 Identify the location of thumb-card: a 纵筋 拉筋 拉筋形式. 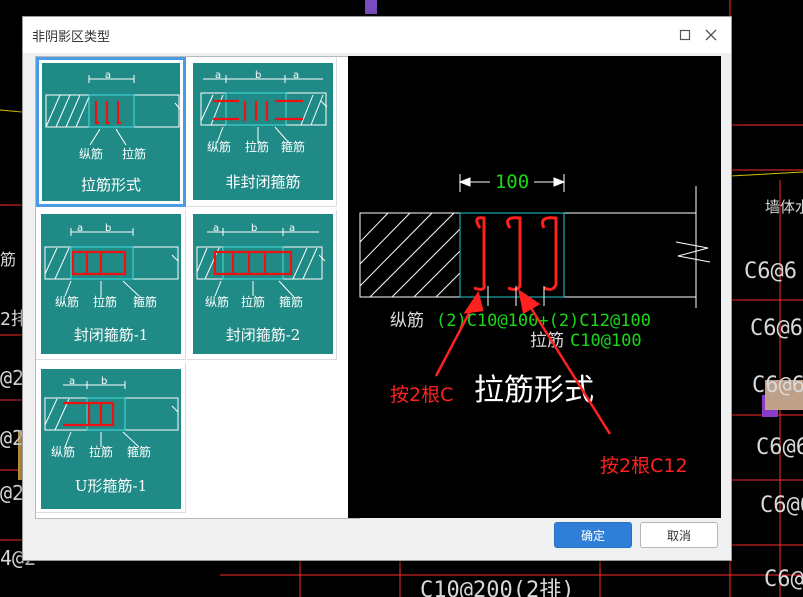
(111, 132).